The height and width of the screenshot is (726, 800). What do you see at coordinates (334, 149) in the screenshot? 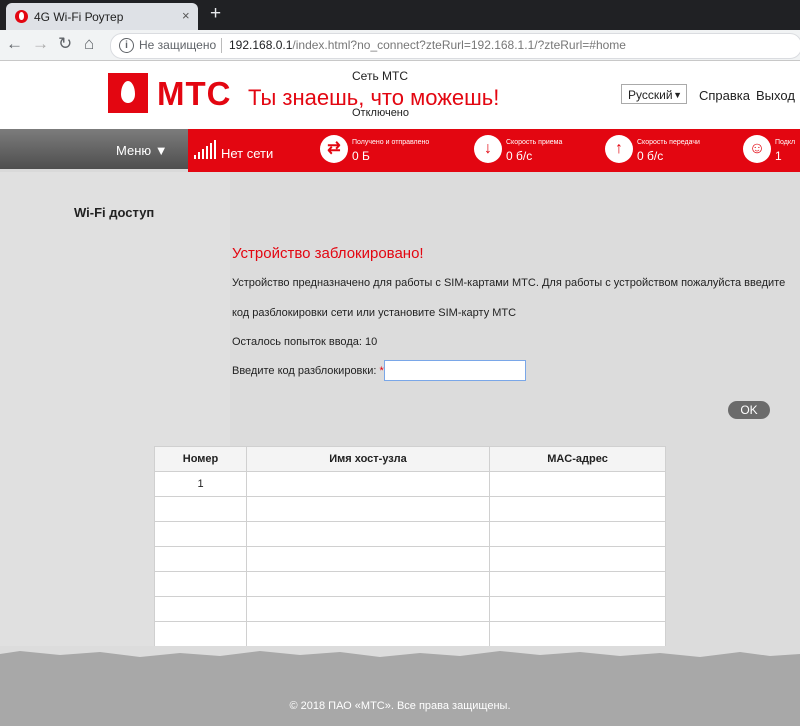
I see `swap-icon: ⇄` at bounding box center [334, 149].